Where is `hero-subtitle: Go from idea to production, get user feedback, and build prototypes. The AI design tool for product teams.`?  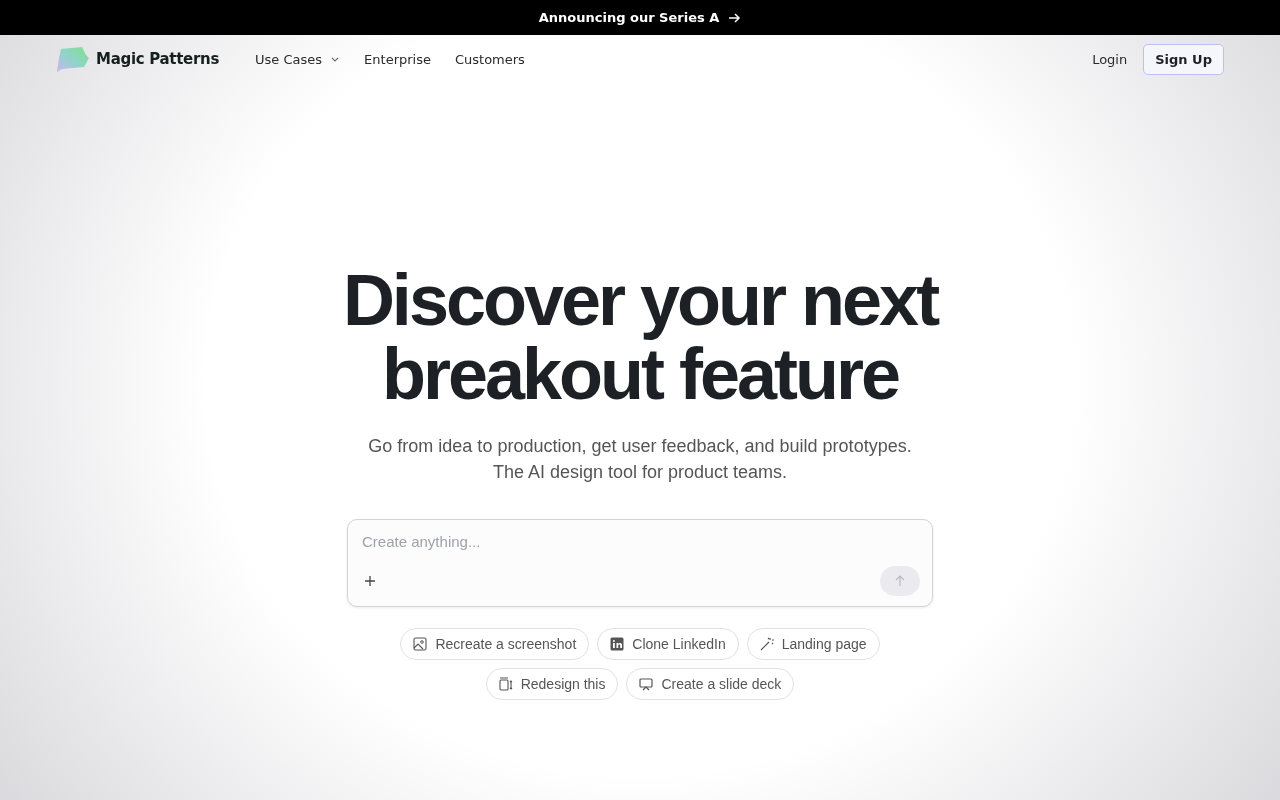
hero-subtitle: Go from idea to production, get user feedback, and build prototypes. The AI design tool for product teams. is located at coordinates (640, 459).